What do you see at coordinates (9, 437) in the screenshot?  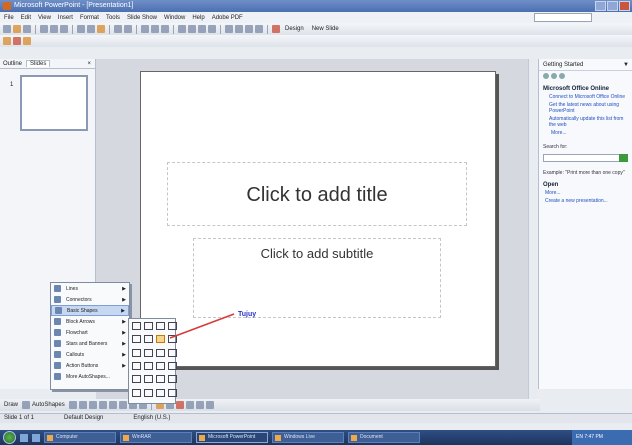 I see `start-button` at bounding box center [9, 437].